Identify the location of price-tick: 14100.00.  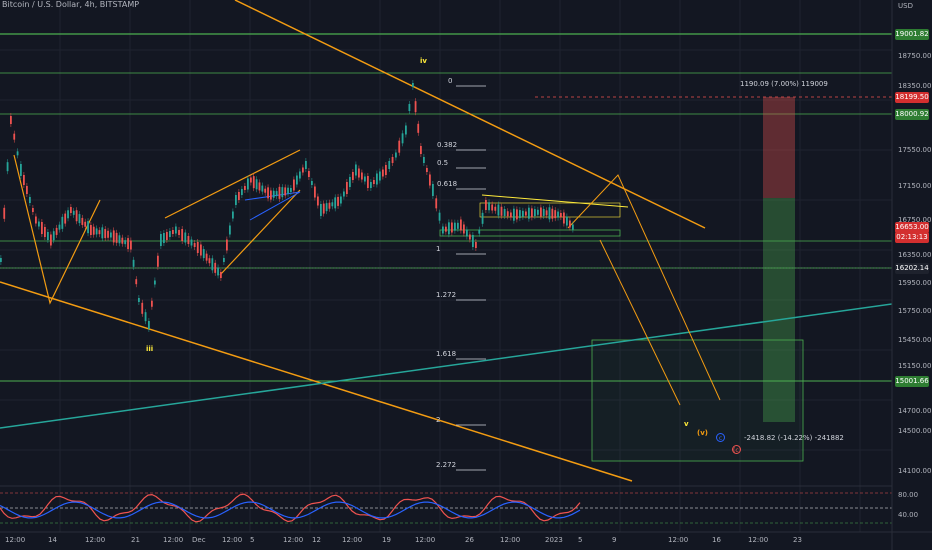
(915, 471).